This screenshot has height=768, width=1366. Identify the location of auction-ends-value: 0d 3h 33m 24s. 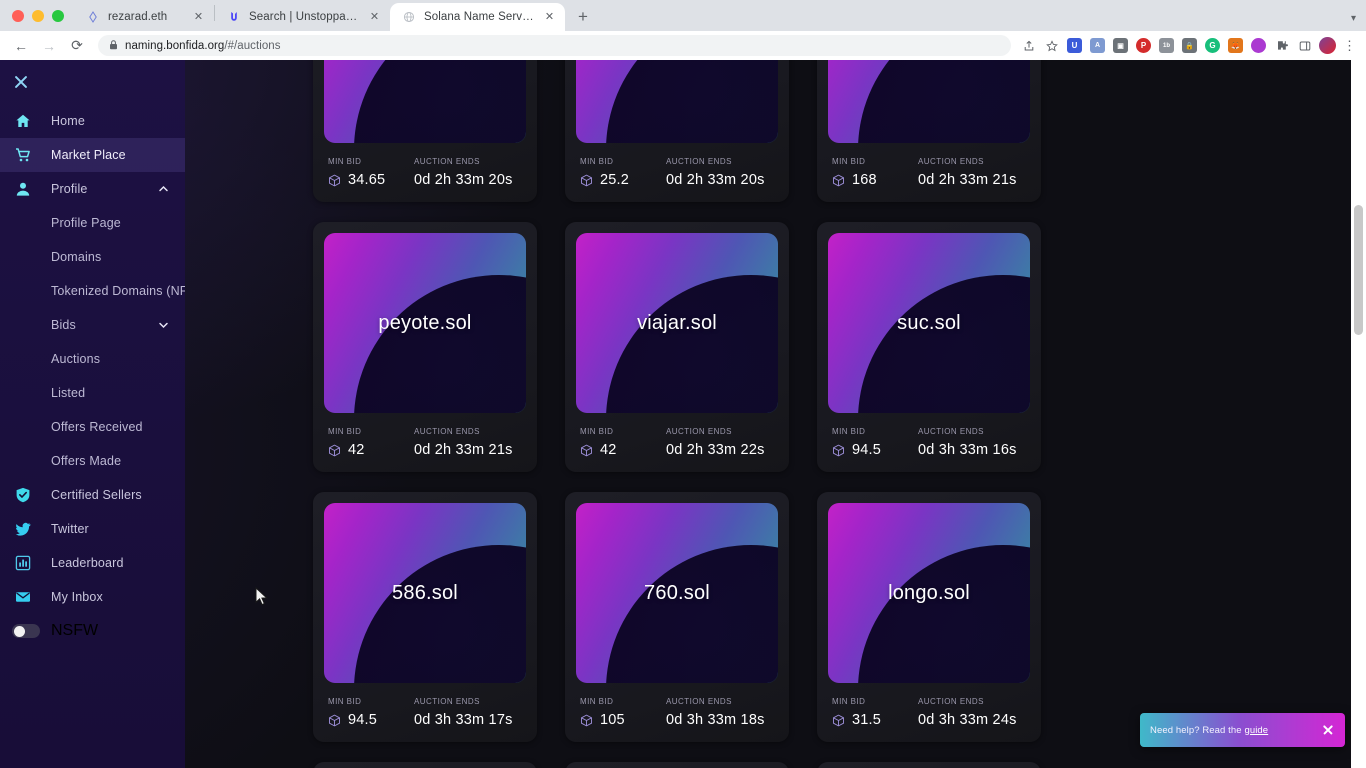
(967, 720).